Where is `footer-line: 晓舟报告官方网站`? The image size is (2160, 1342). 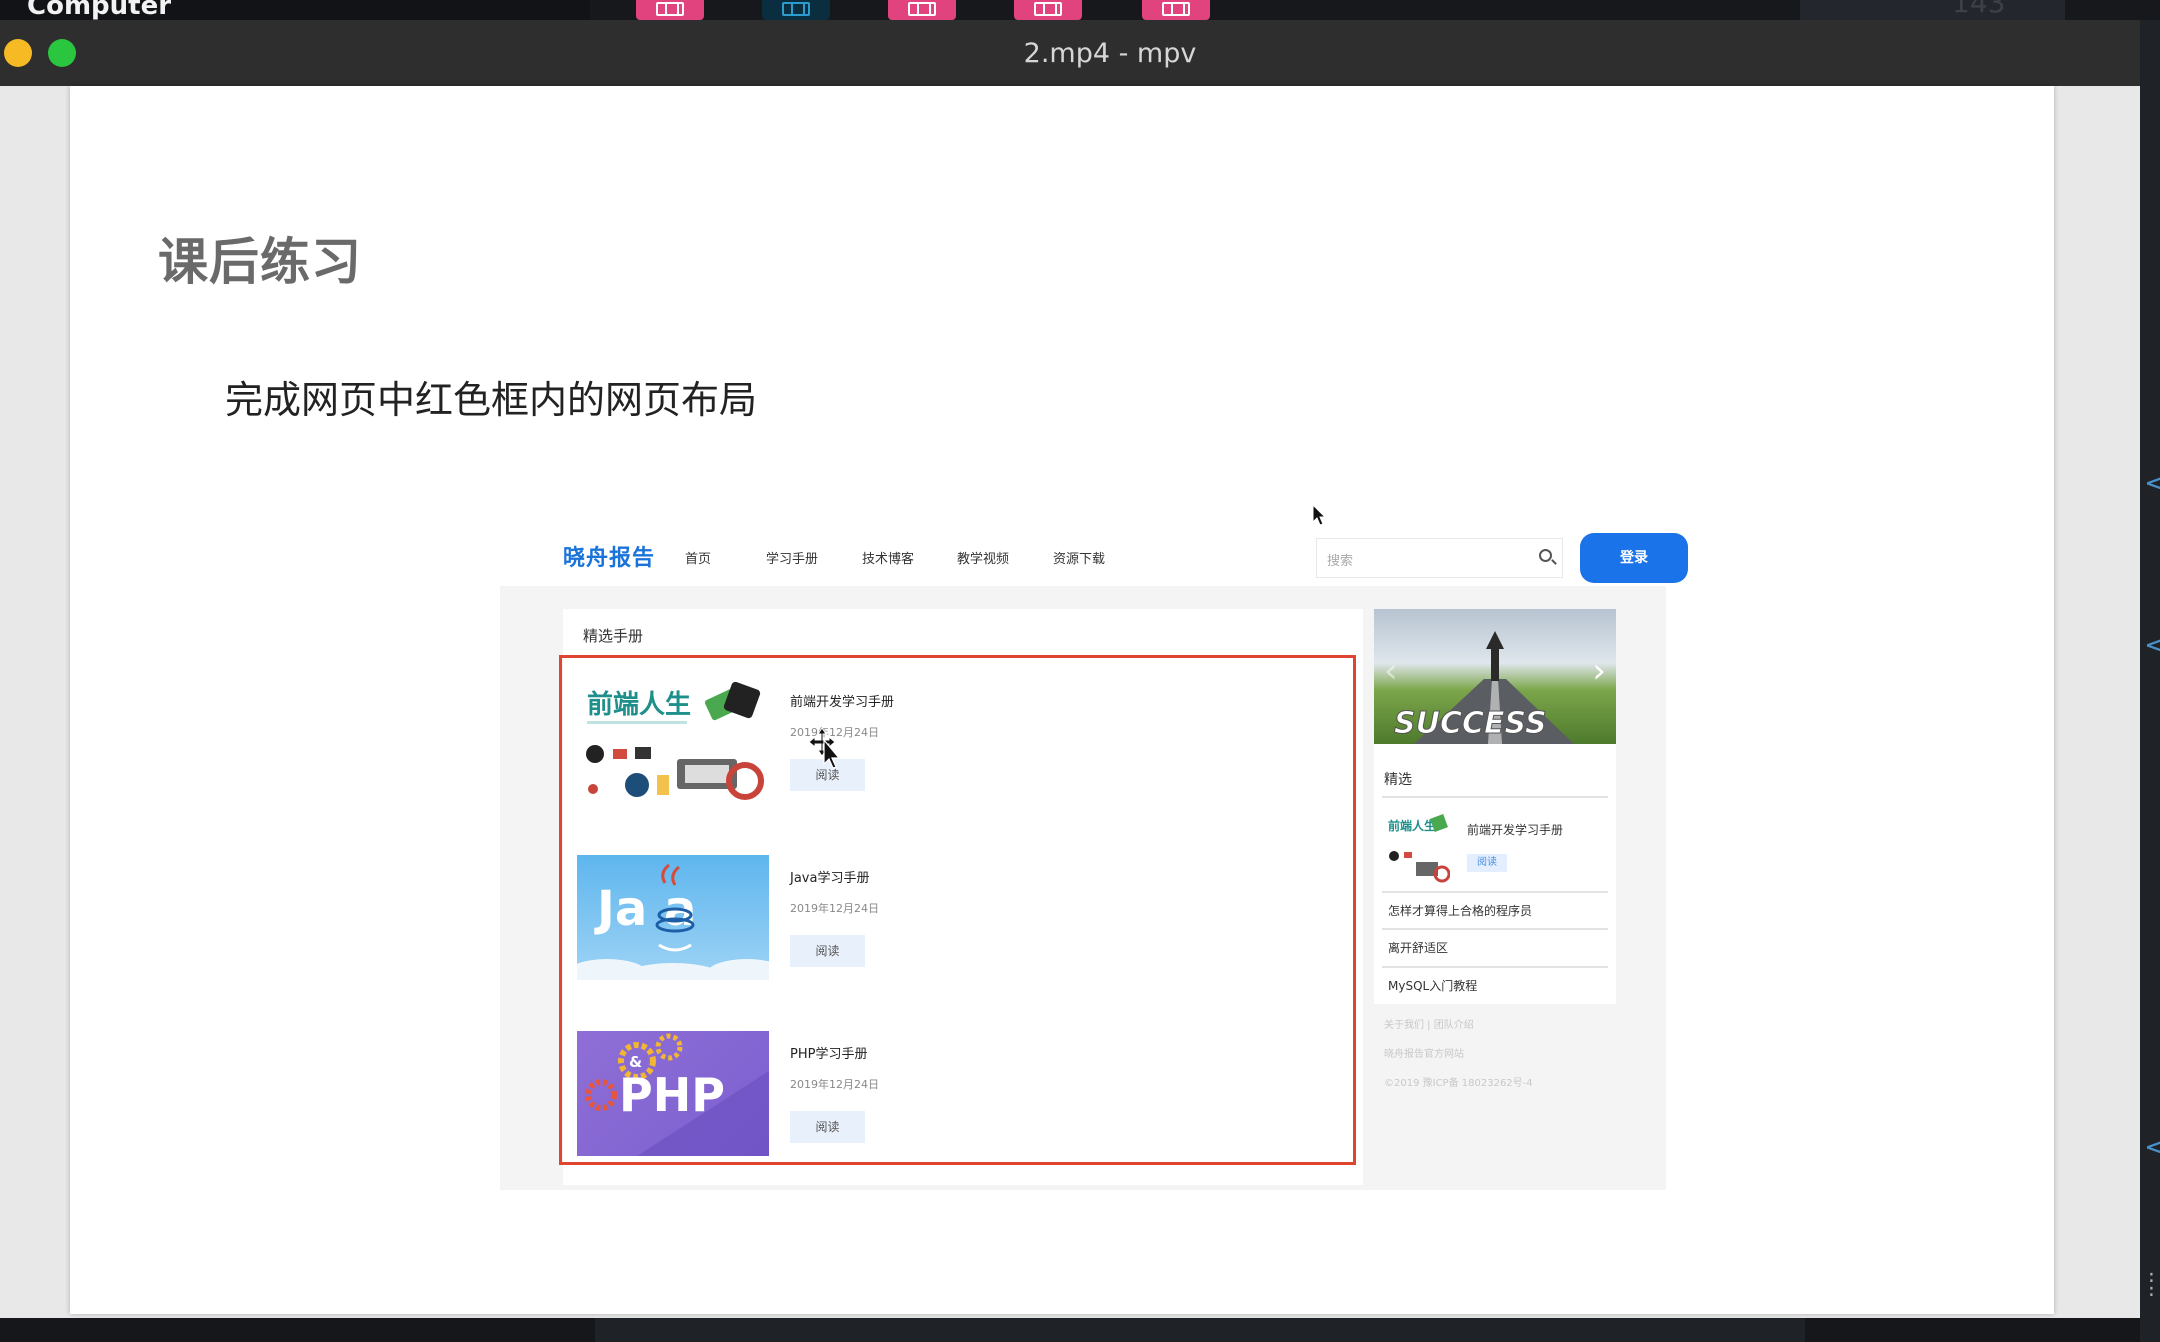
footer-line: 晓舟报告官方网站 is located at coordinates (1424, 1054).